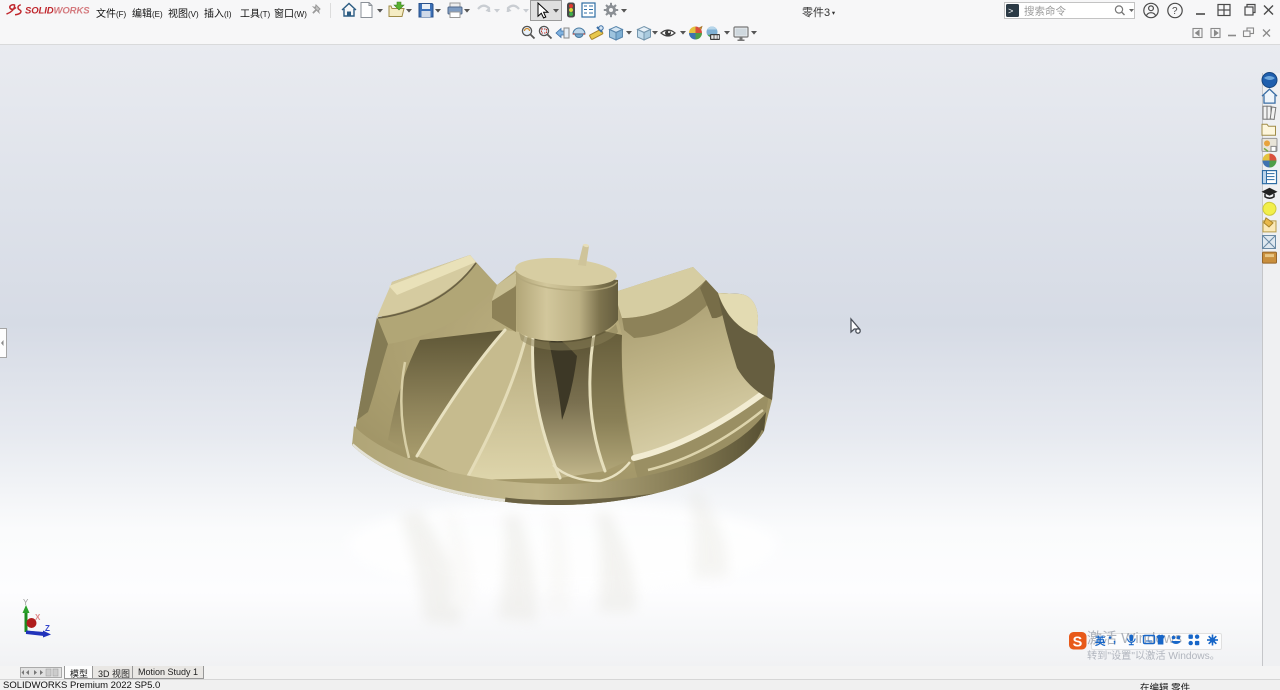 The image size is (1280, 690). I want to click on svg-text: Z, so click(47, 628).